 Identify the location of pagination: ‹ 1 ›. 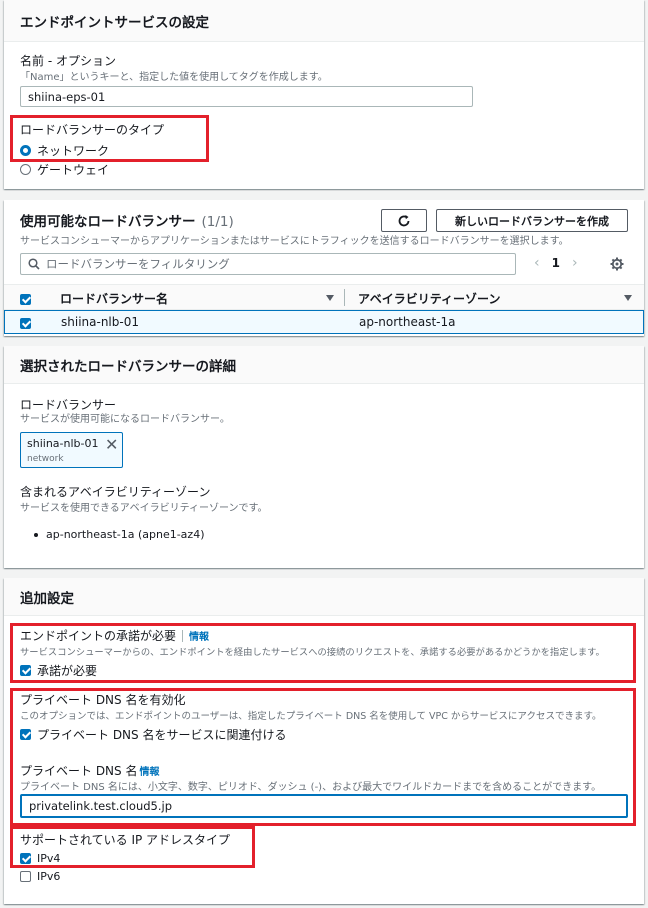
(556, 263).